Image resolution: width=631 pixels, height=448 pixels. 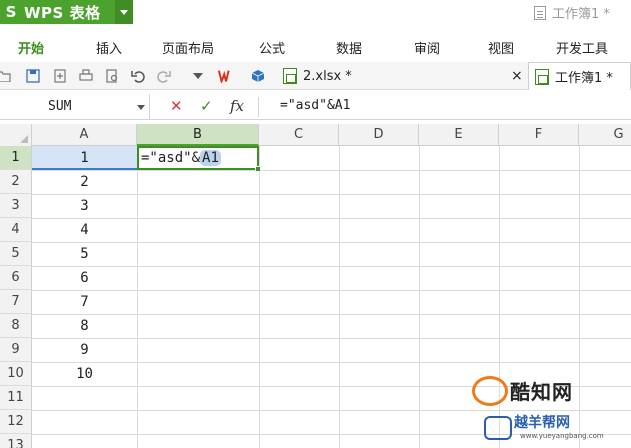 What do you see at coordinates (541, 392) in the screenshot?
I see `watermark-brand: 酷知网` at bounding box center [541, 392].